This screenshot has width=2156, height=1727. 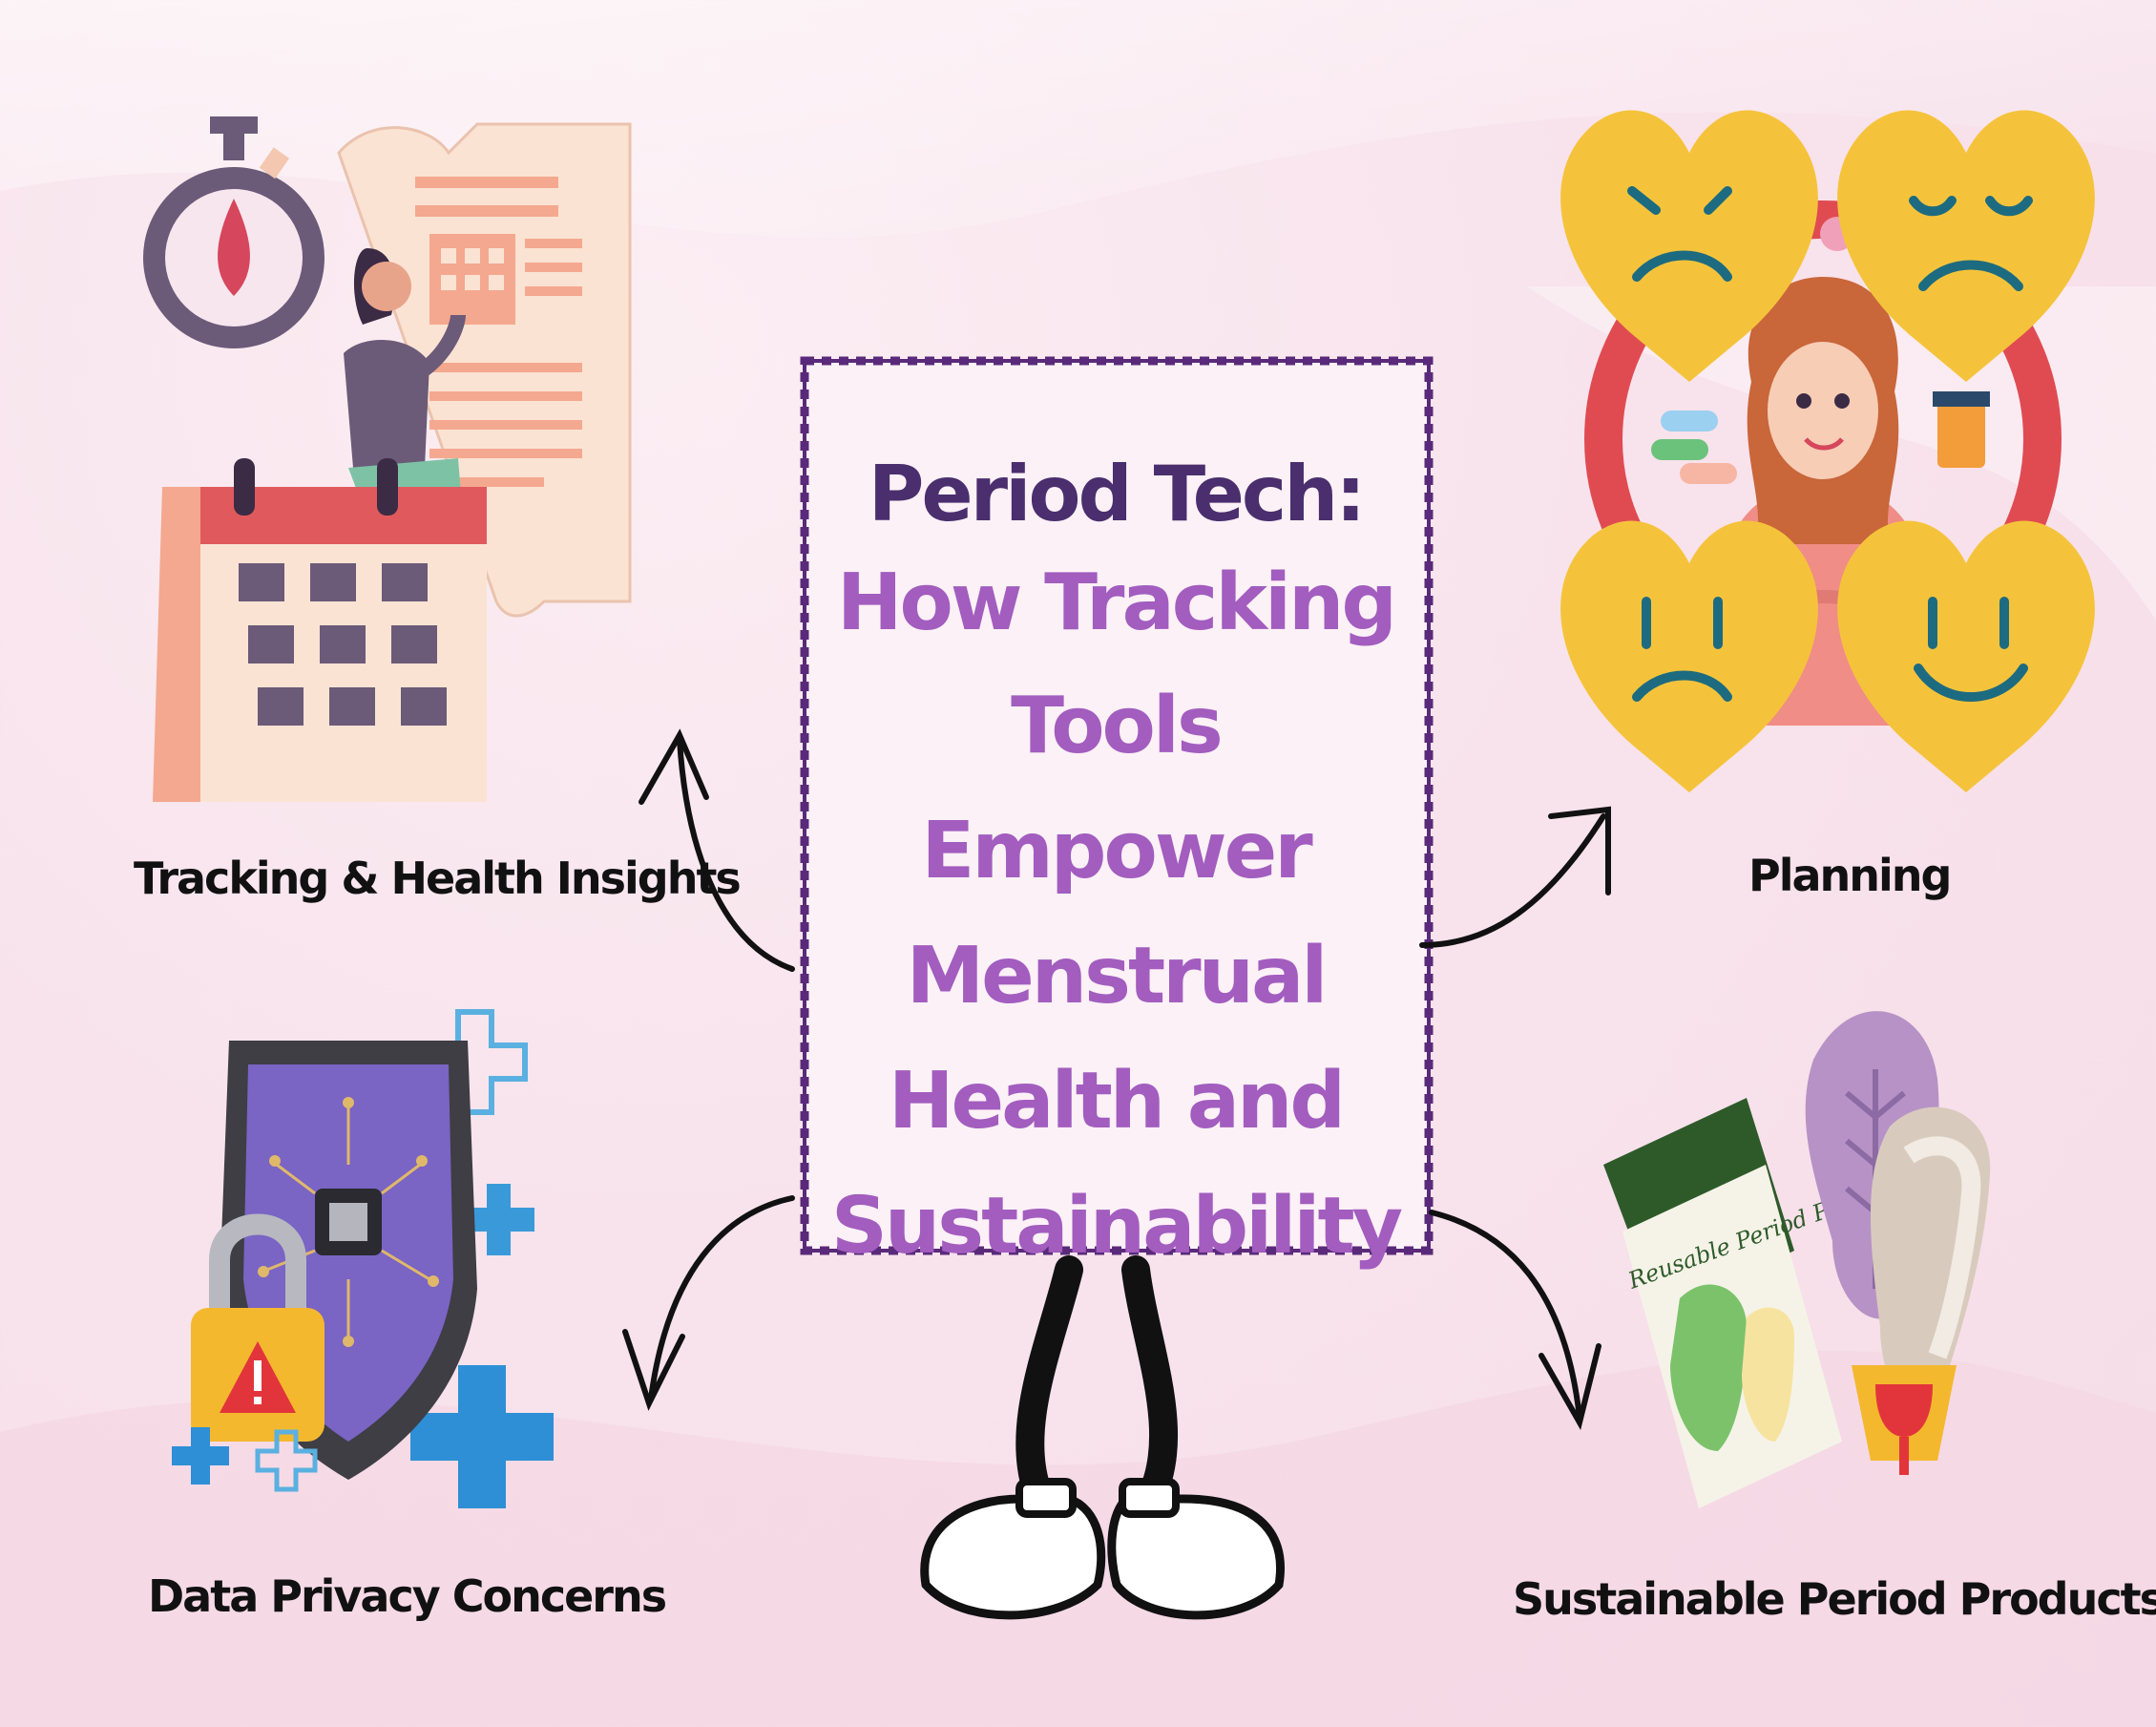 What do you see at coordinates (438, 879) in the screenshot?
I see `node-label-tracking: Tracking & Health Insights` at bounding box center [438, 879].